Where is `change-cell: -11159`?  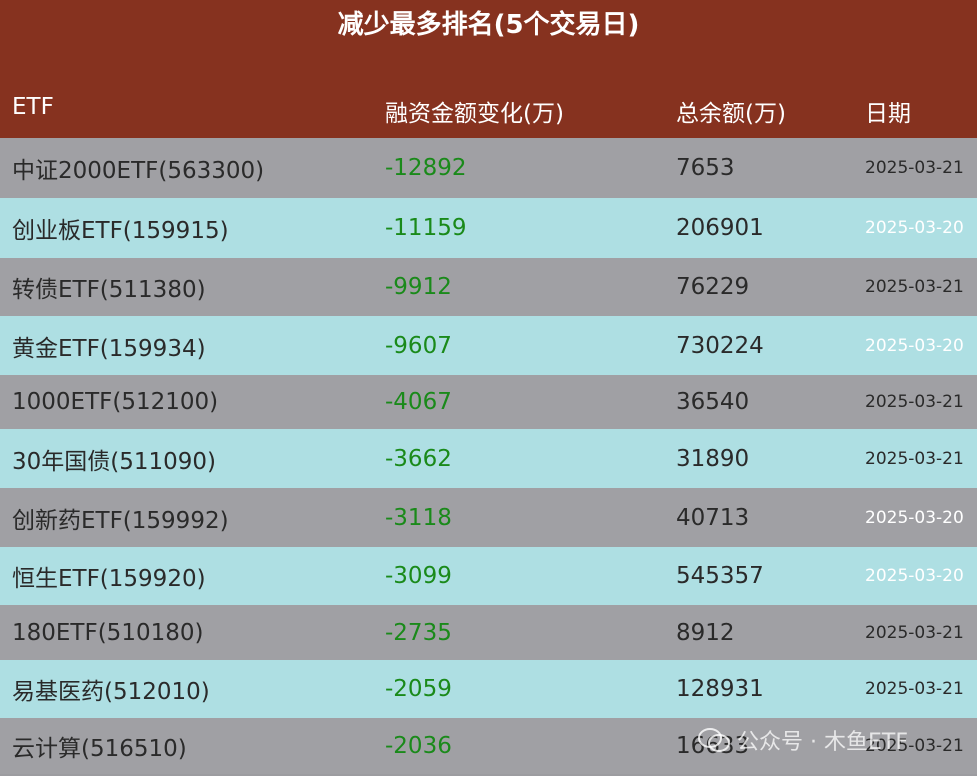
change-cell: -11159 is located at coordinates (426, 228).